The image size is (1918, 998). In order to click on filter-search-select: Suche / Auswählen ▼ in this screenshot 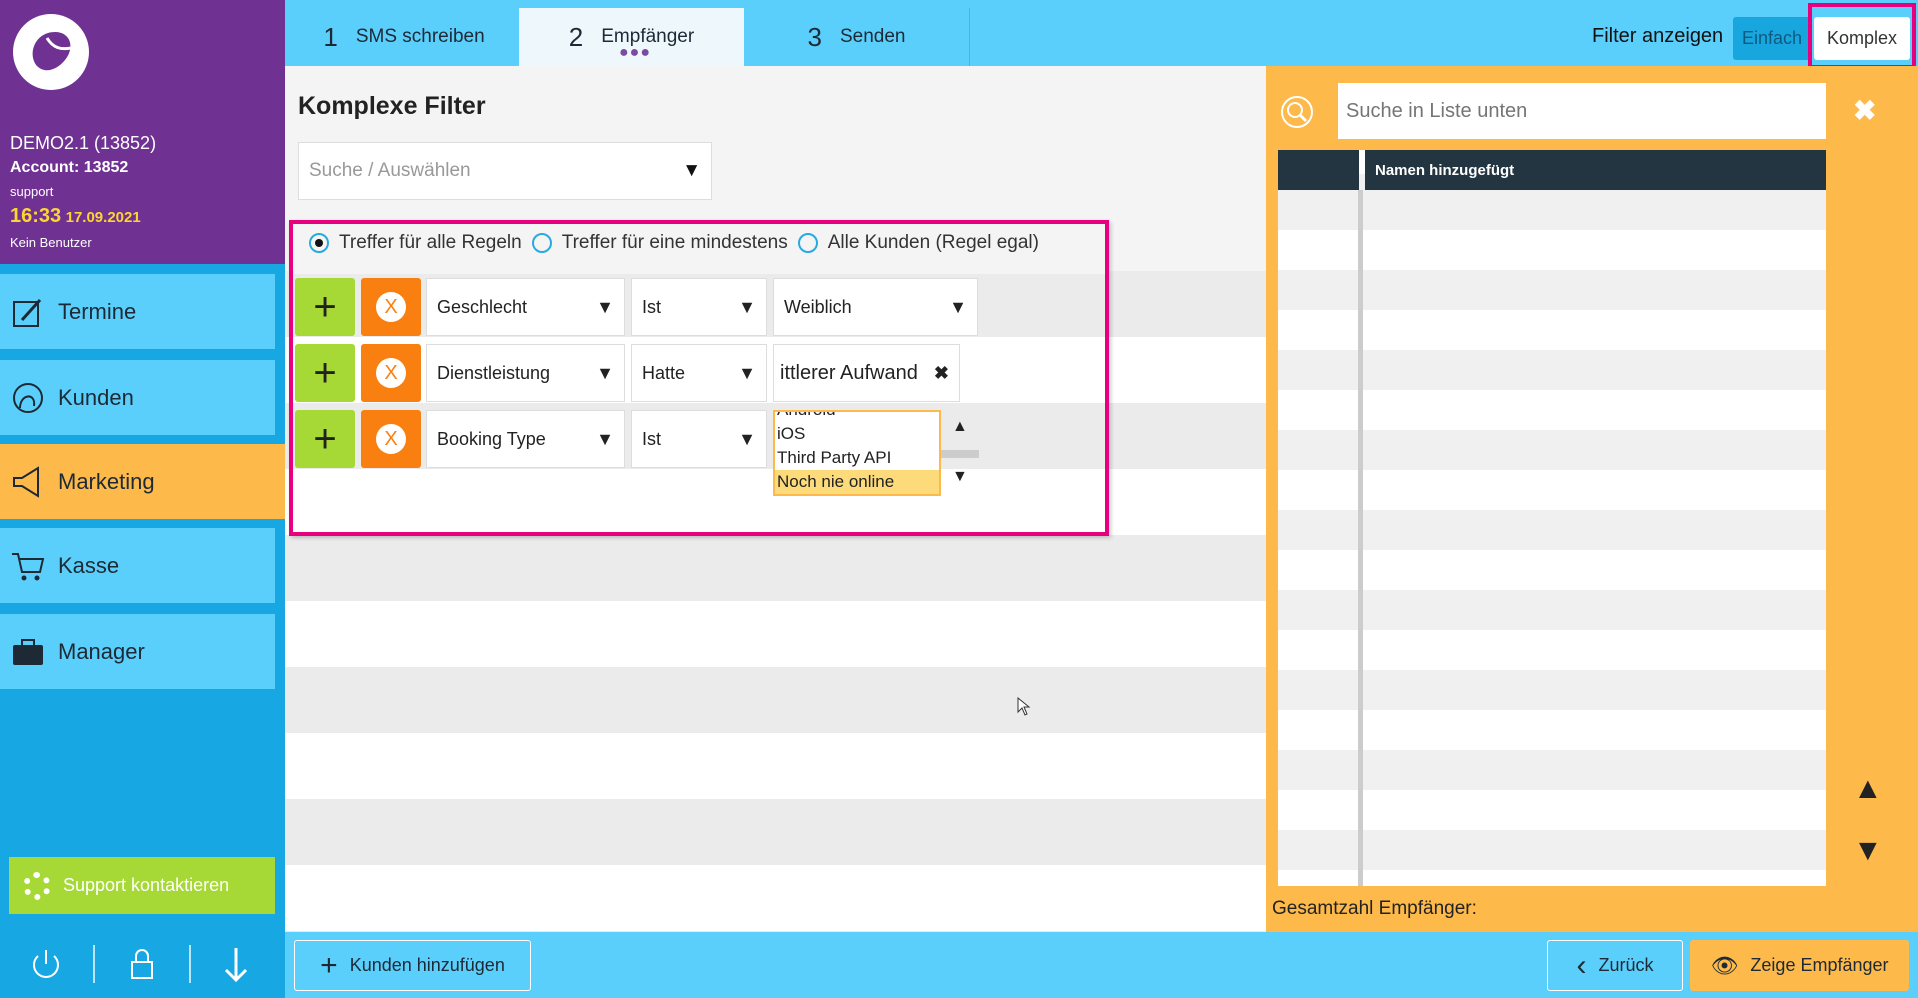, I will do `click(505, 171)`.